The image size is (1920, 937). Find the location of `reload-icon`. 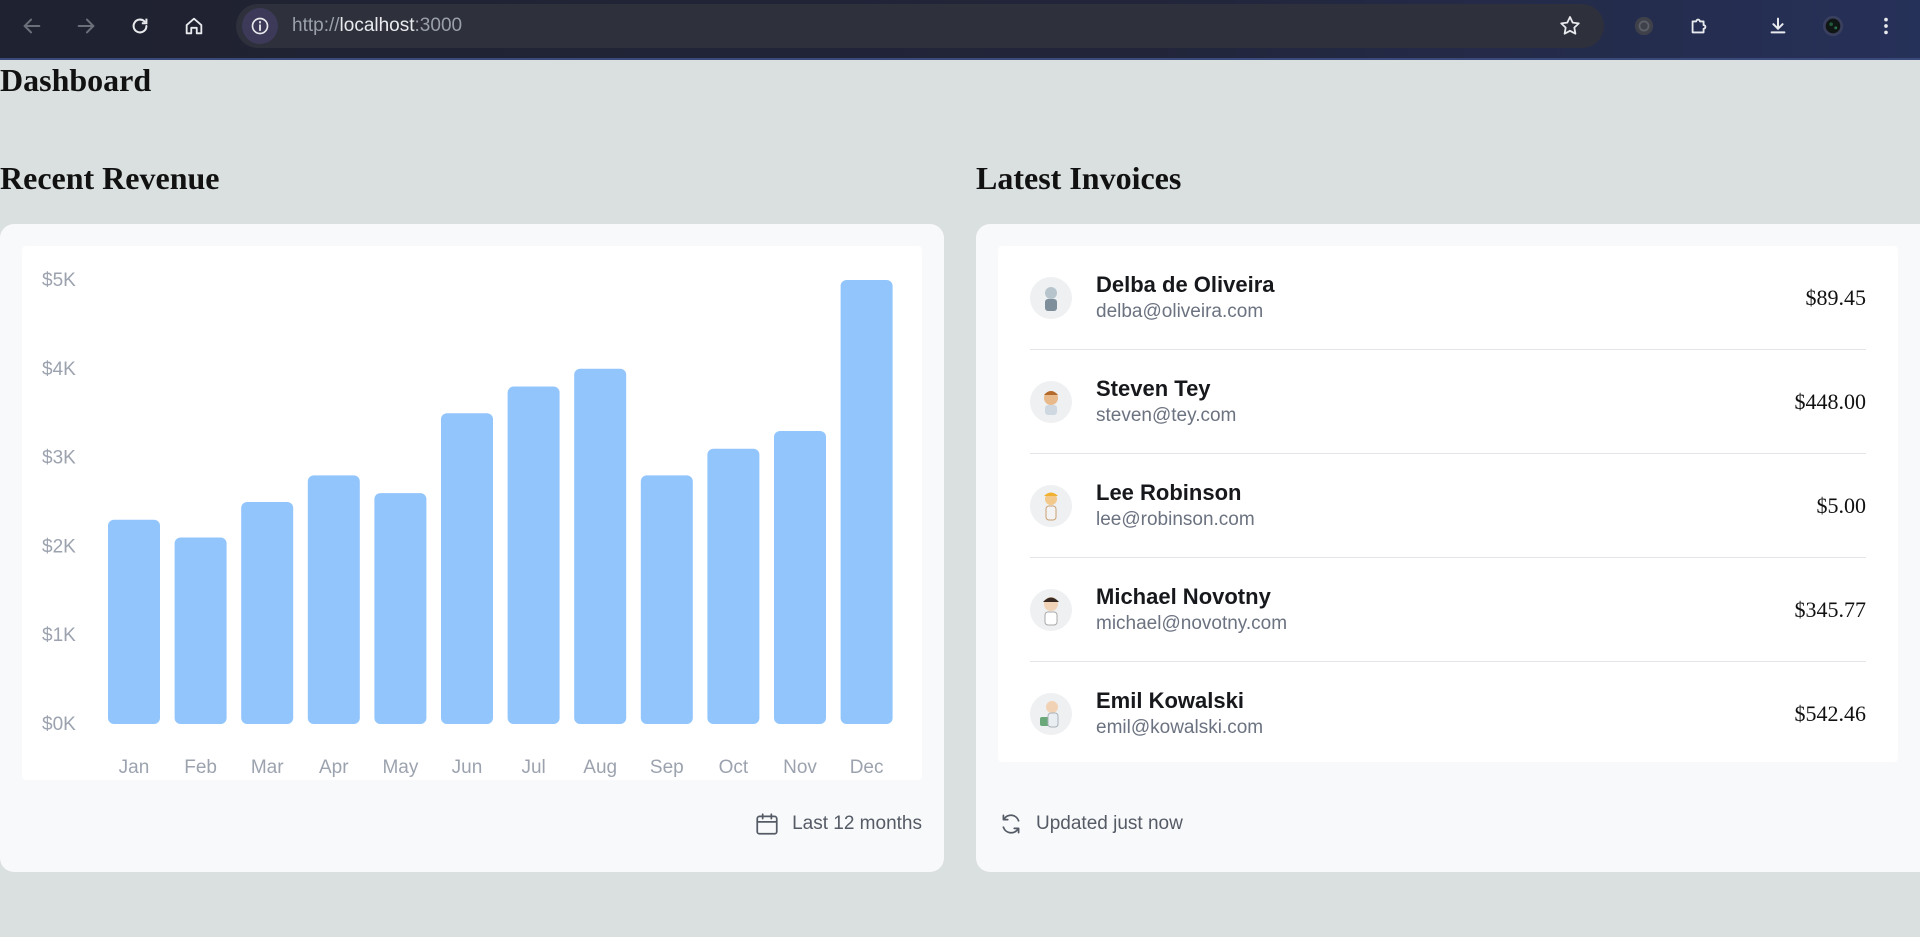

reload-icon is located at coordinates (140, 26).